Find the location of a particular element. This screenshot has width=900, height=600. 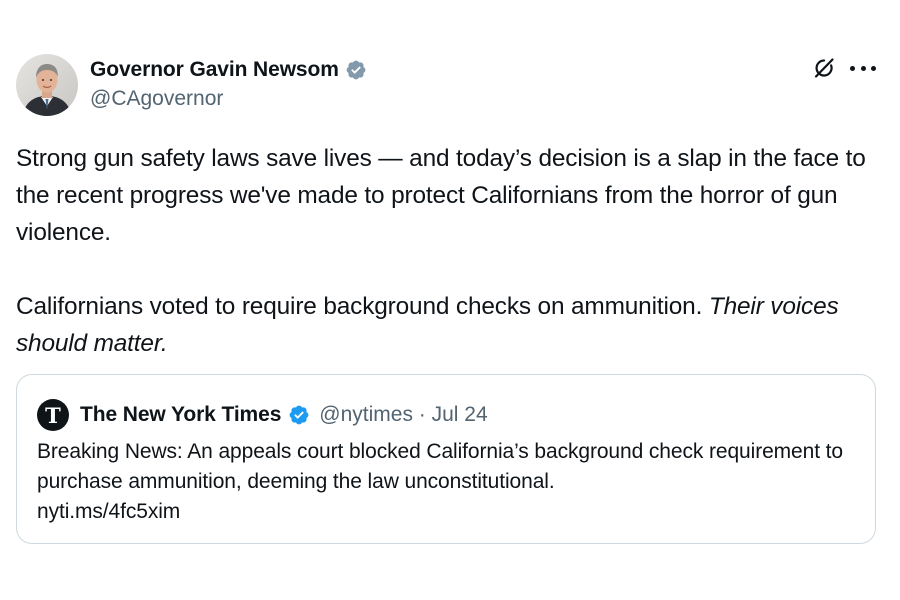

quoted-tweet-header: T The New York Times @nytimes · Jul 24 is located at coordinates (262, 415).